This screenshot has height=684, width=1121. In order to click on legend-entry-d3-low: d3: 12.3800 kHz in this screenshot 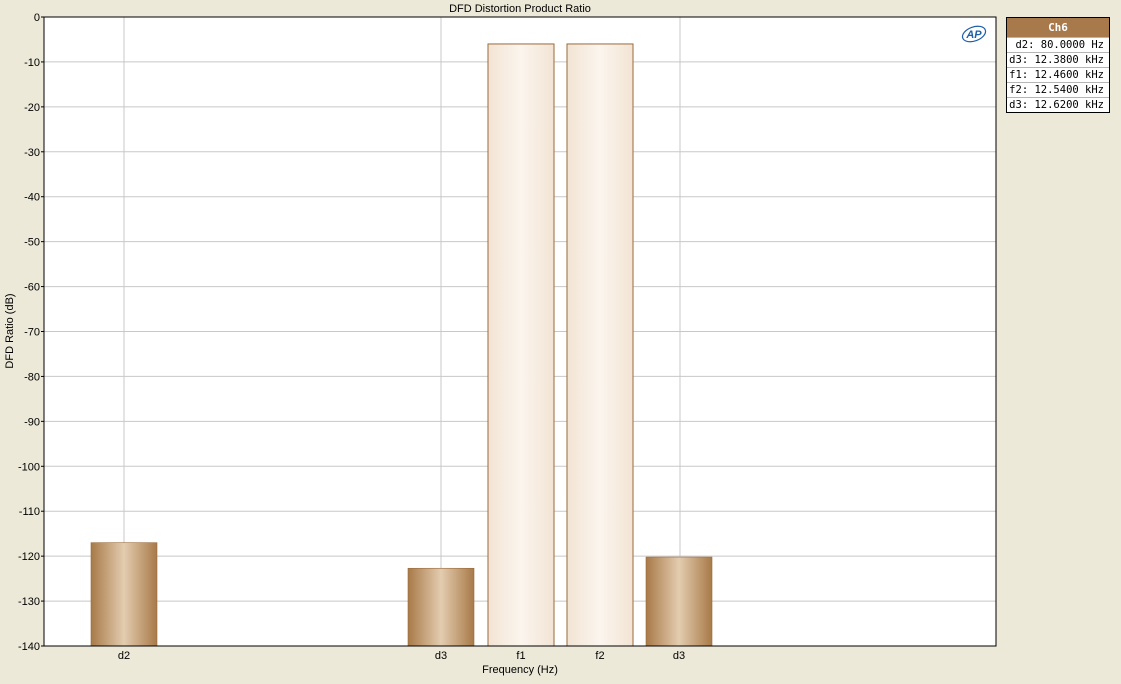, I will do `click(1058, 59)`.